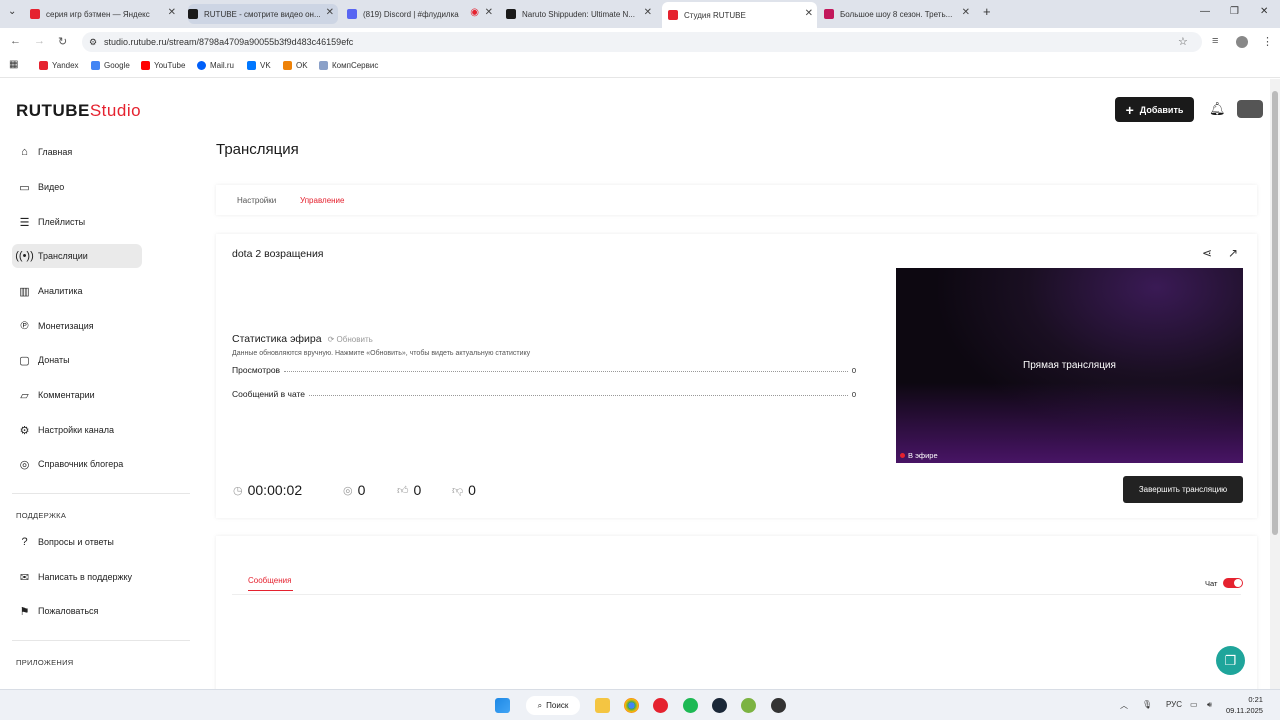  I want to click on tab-underline, so click(270, 590).